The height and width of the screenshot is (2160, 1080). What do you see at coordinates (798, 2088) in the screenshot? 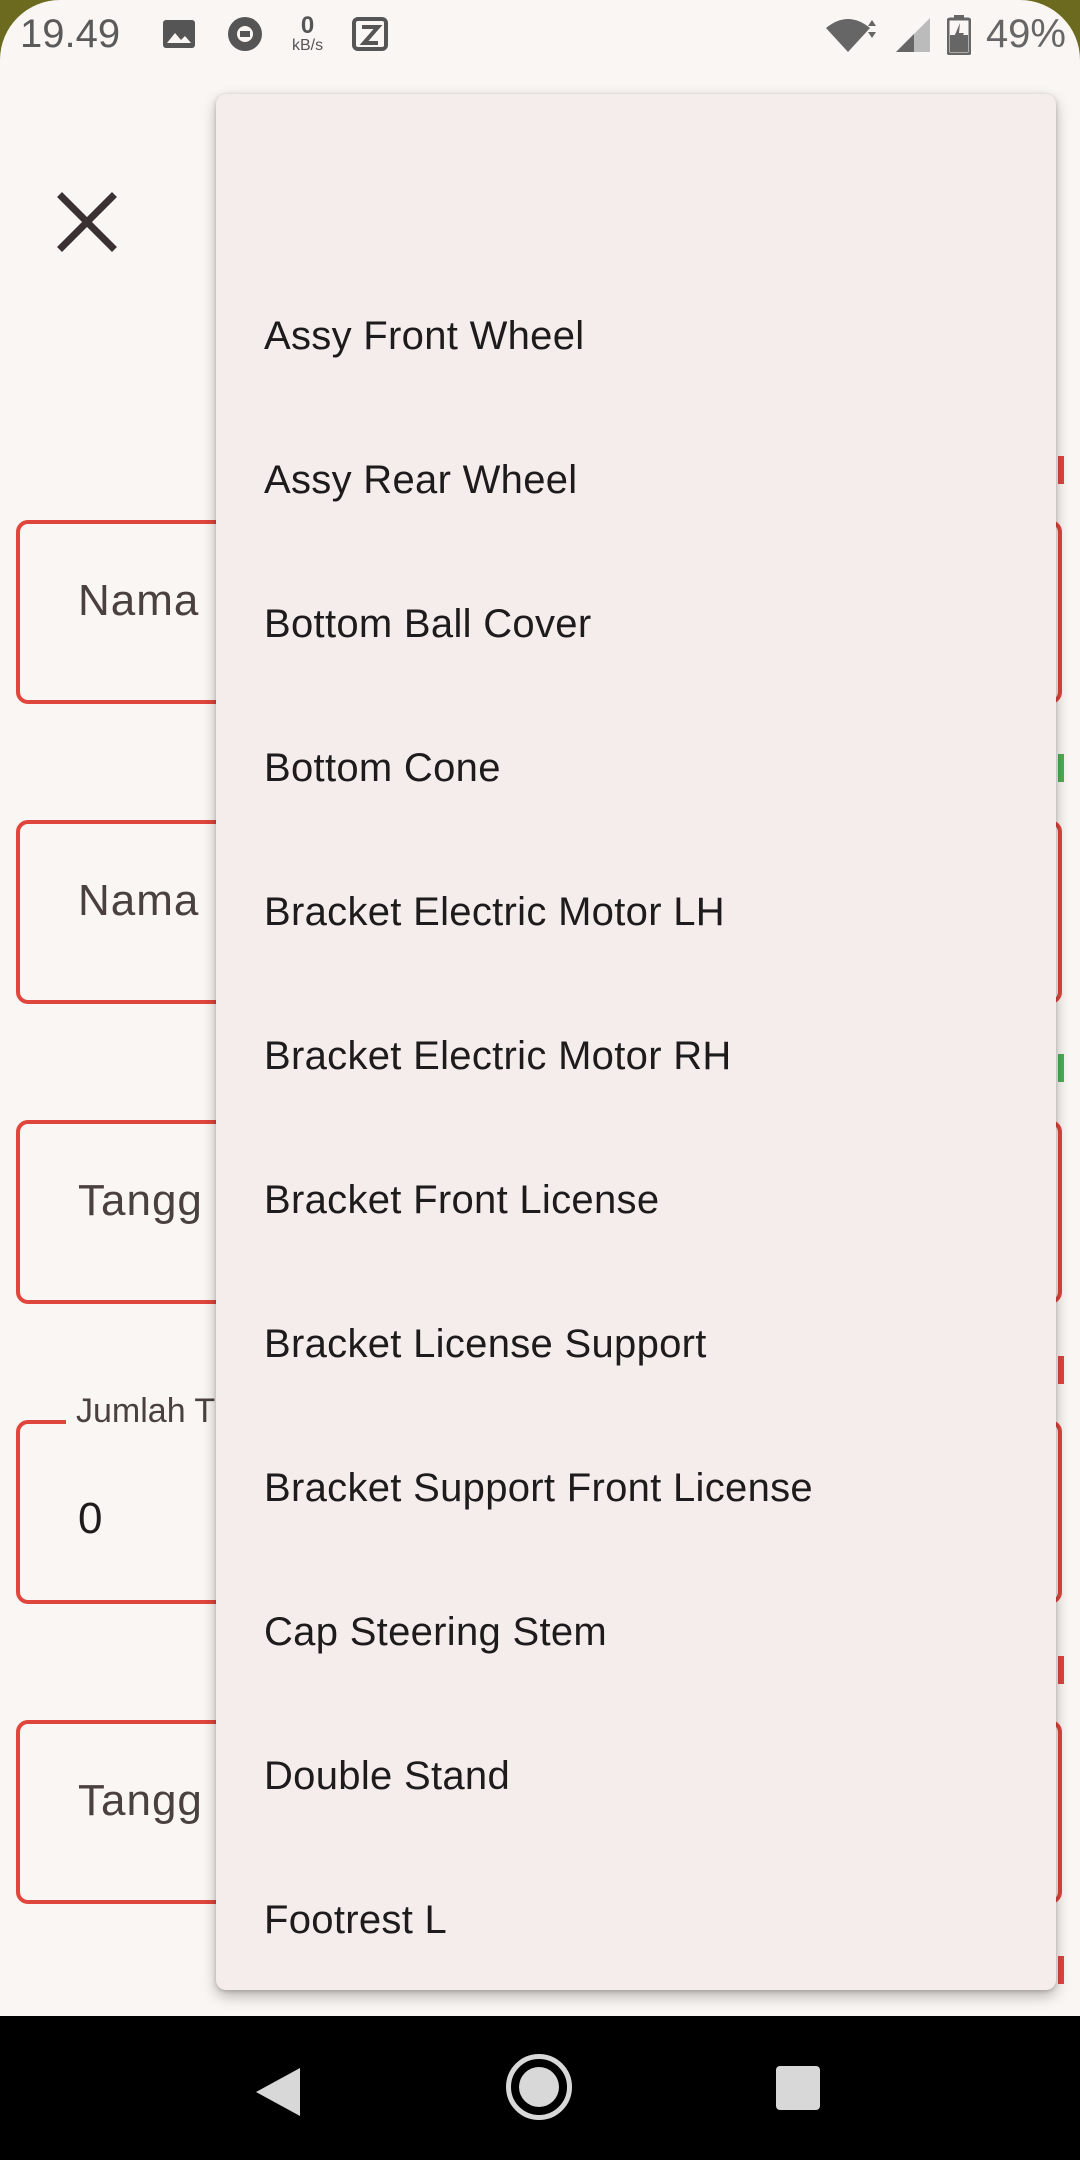
I see `recents-icon` at bounding box center [798, 2088].